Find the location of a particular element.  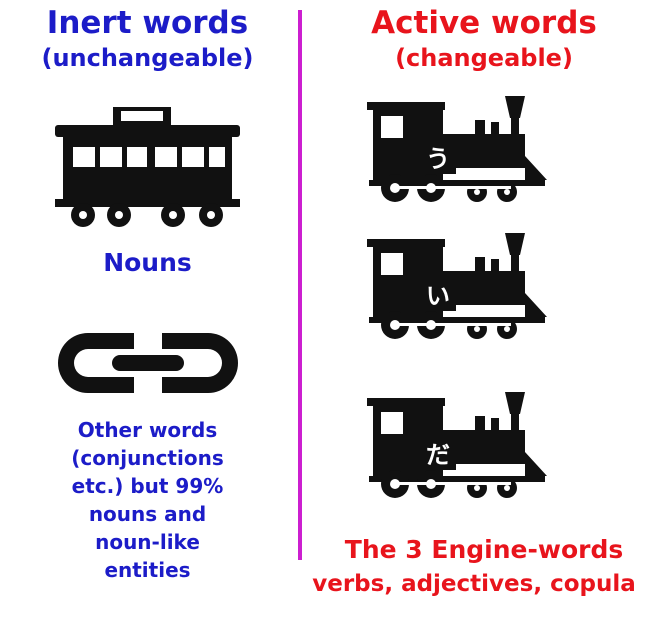

column-divider is located at coordinates (300, 285).